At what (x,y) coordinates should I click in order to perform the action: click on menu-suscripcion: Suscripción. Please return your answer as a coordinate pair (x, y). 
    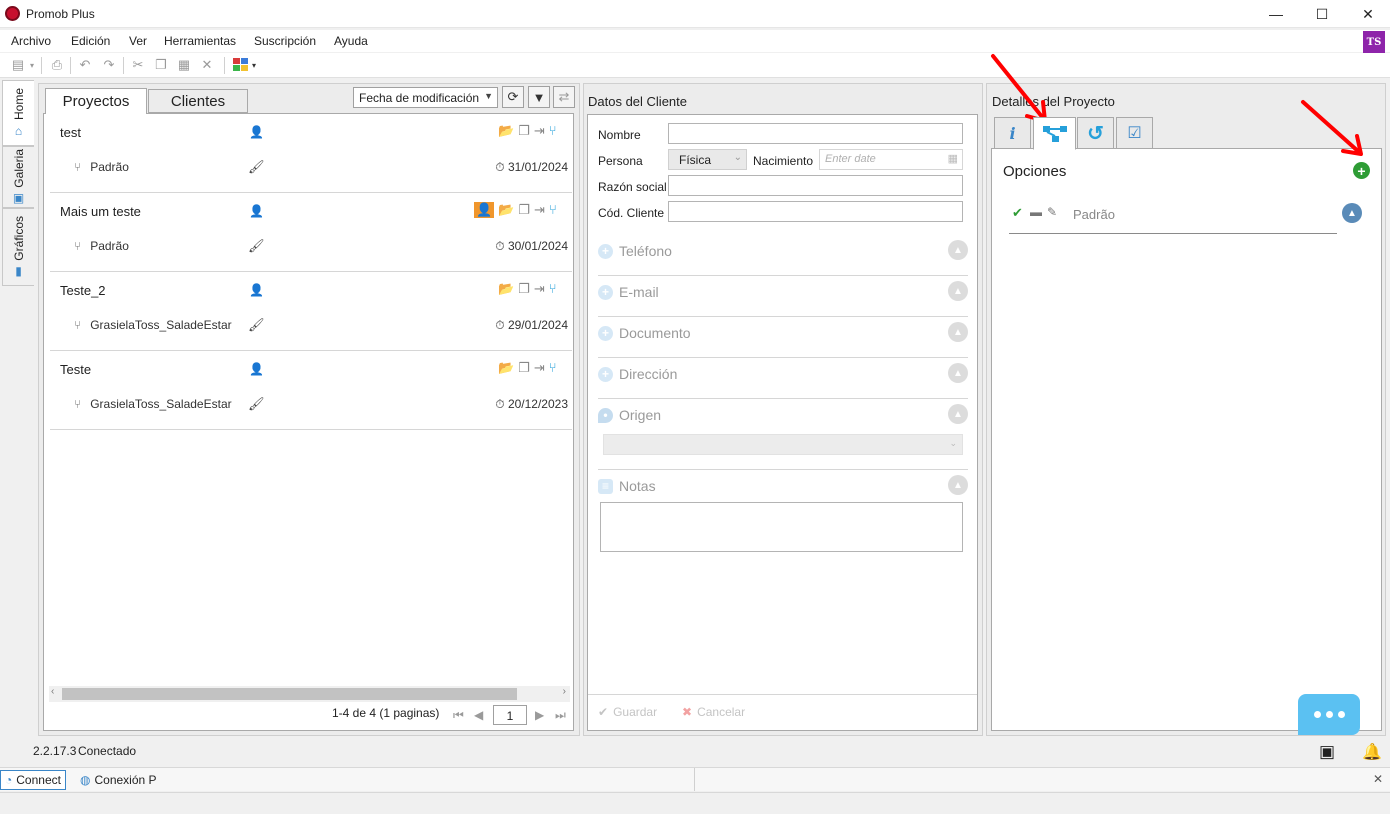
    Looking at the image, I should click on (285, 41).